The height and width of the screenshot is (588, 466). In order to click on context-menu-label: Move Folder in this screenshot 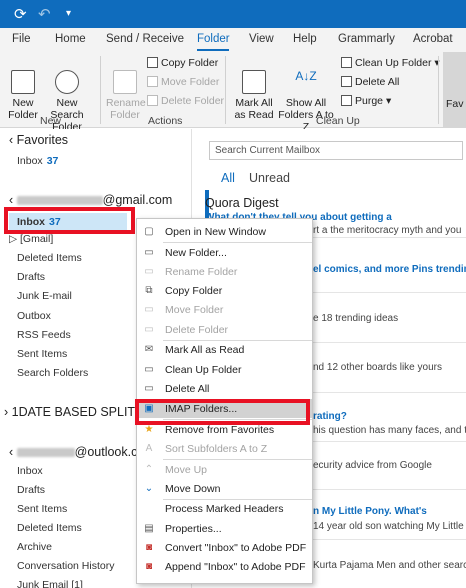, I will do `click(194, 310)`.